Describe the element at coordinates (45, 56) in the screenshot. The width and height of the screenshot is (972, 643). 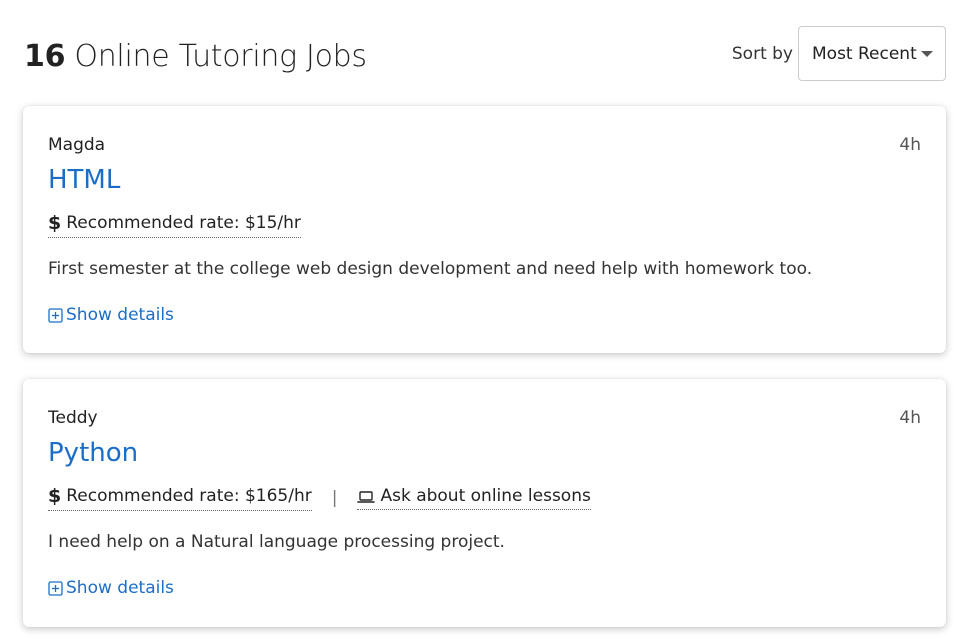
I see `job-count: 16` at that location.